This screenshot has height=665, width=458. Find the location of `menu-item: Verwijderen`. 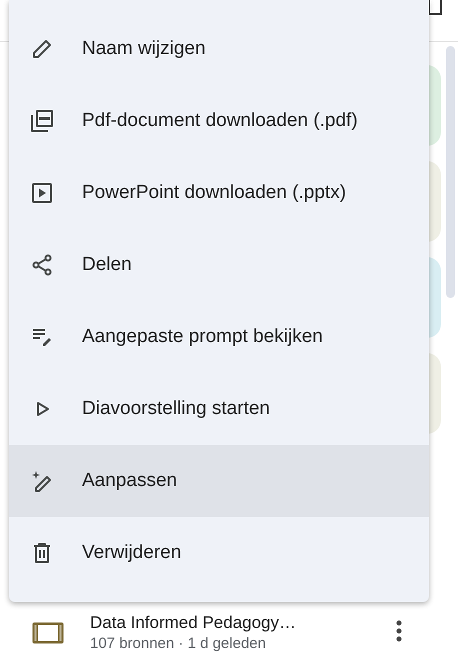

menu-item: Verwijderen is located at coordinates (219, 553).